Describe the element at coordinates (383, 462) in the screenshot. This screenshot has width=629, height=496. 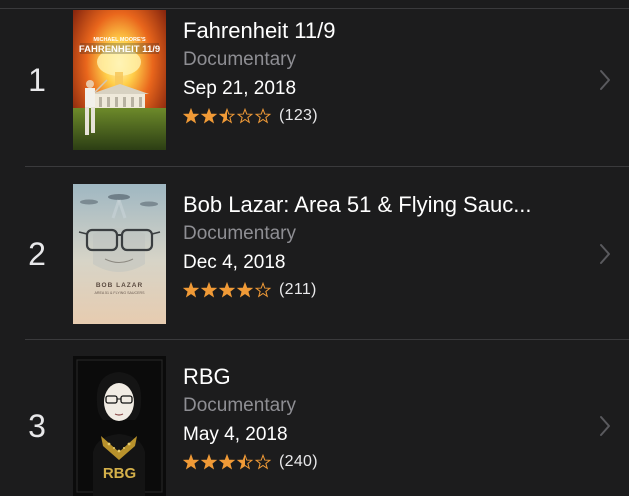
I see `star-rating: (240)` at that location.